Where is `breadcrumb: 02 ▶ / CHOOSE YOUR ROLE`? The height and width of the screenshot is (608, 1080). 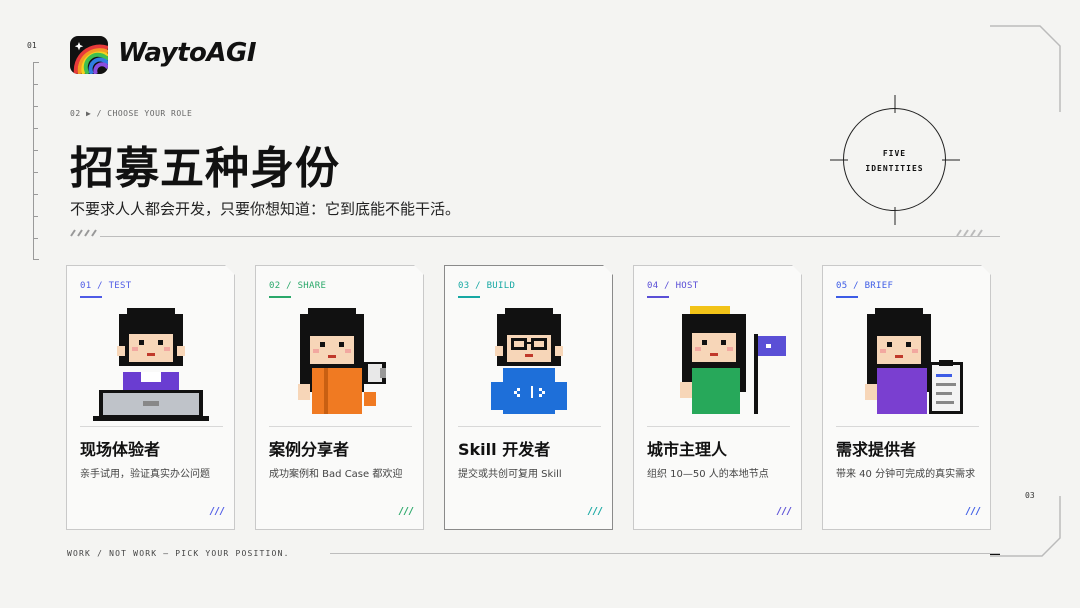 breadcrumb: 02 ▶ / CHOOSE YOUR ROLE is located at coordinates (131, 113).